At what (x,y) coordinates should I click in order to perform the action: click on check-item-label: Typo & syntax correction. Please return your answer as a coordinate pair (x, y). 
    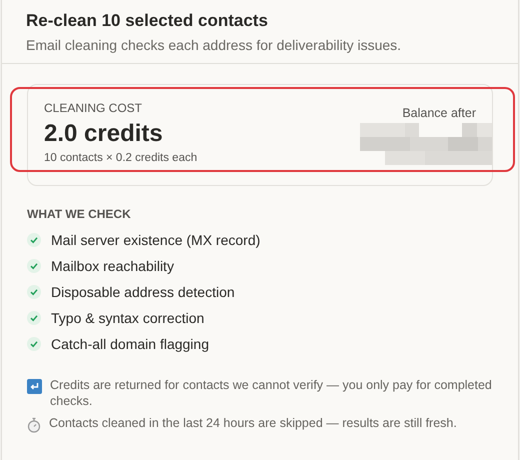
    Looking at the image, I should click on (127, 318).